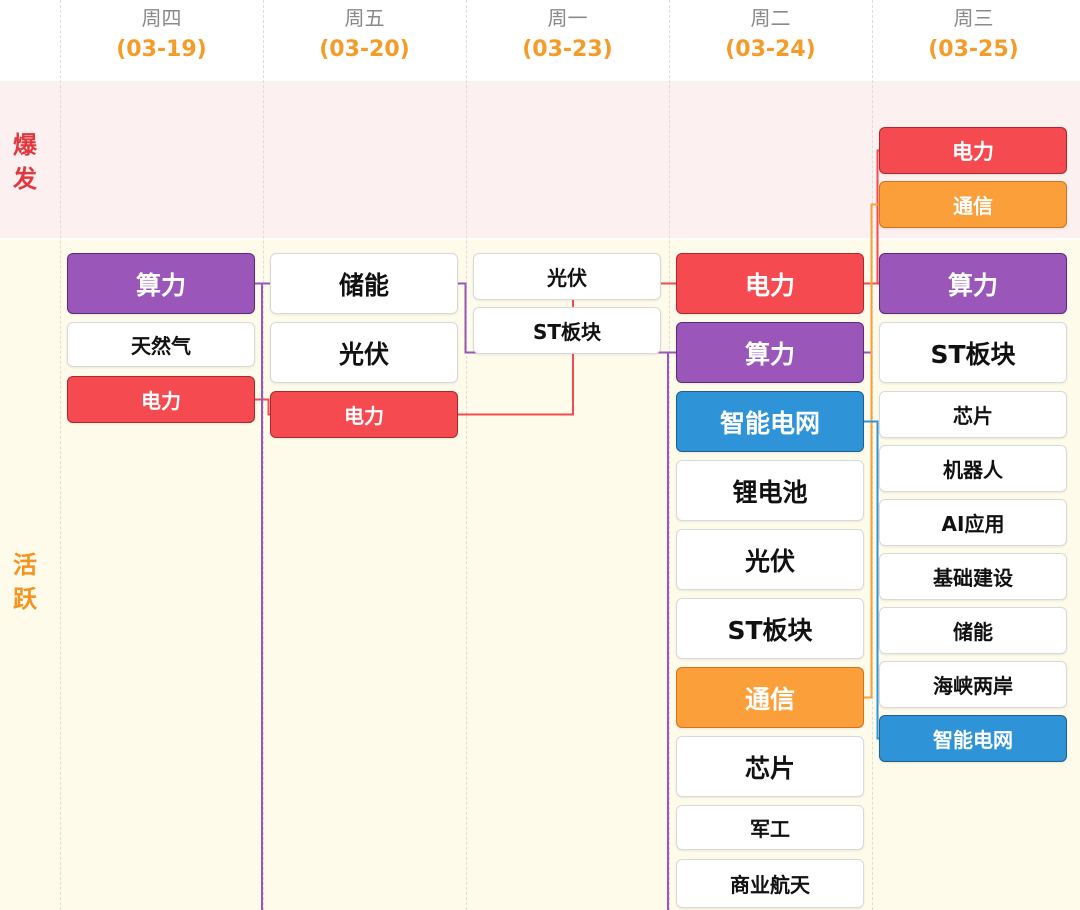 This screenshot has width=1080, height=910. I want to click on active-sector-card: 锂电池, so click(770, 490).